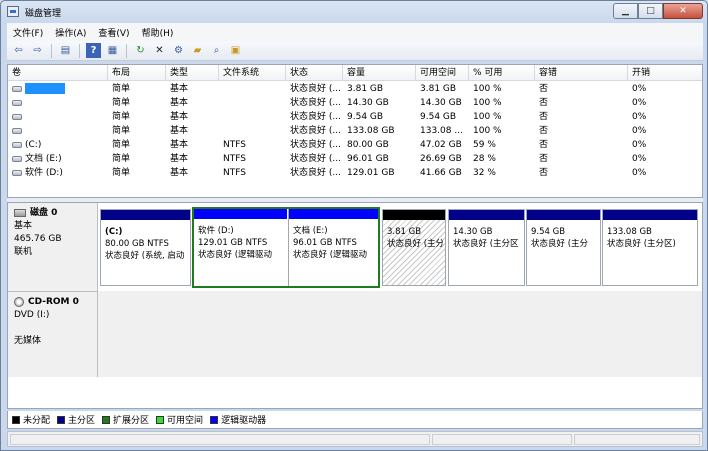 This screenshot has width=708, height=451. I want to click on disk-0-label: 磁盘 0 基本 465.76 GB 联机, so click(53, 247).